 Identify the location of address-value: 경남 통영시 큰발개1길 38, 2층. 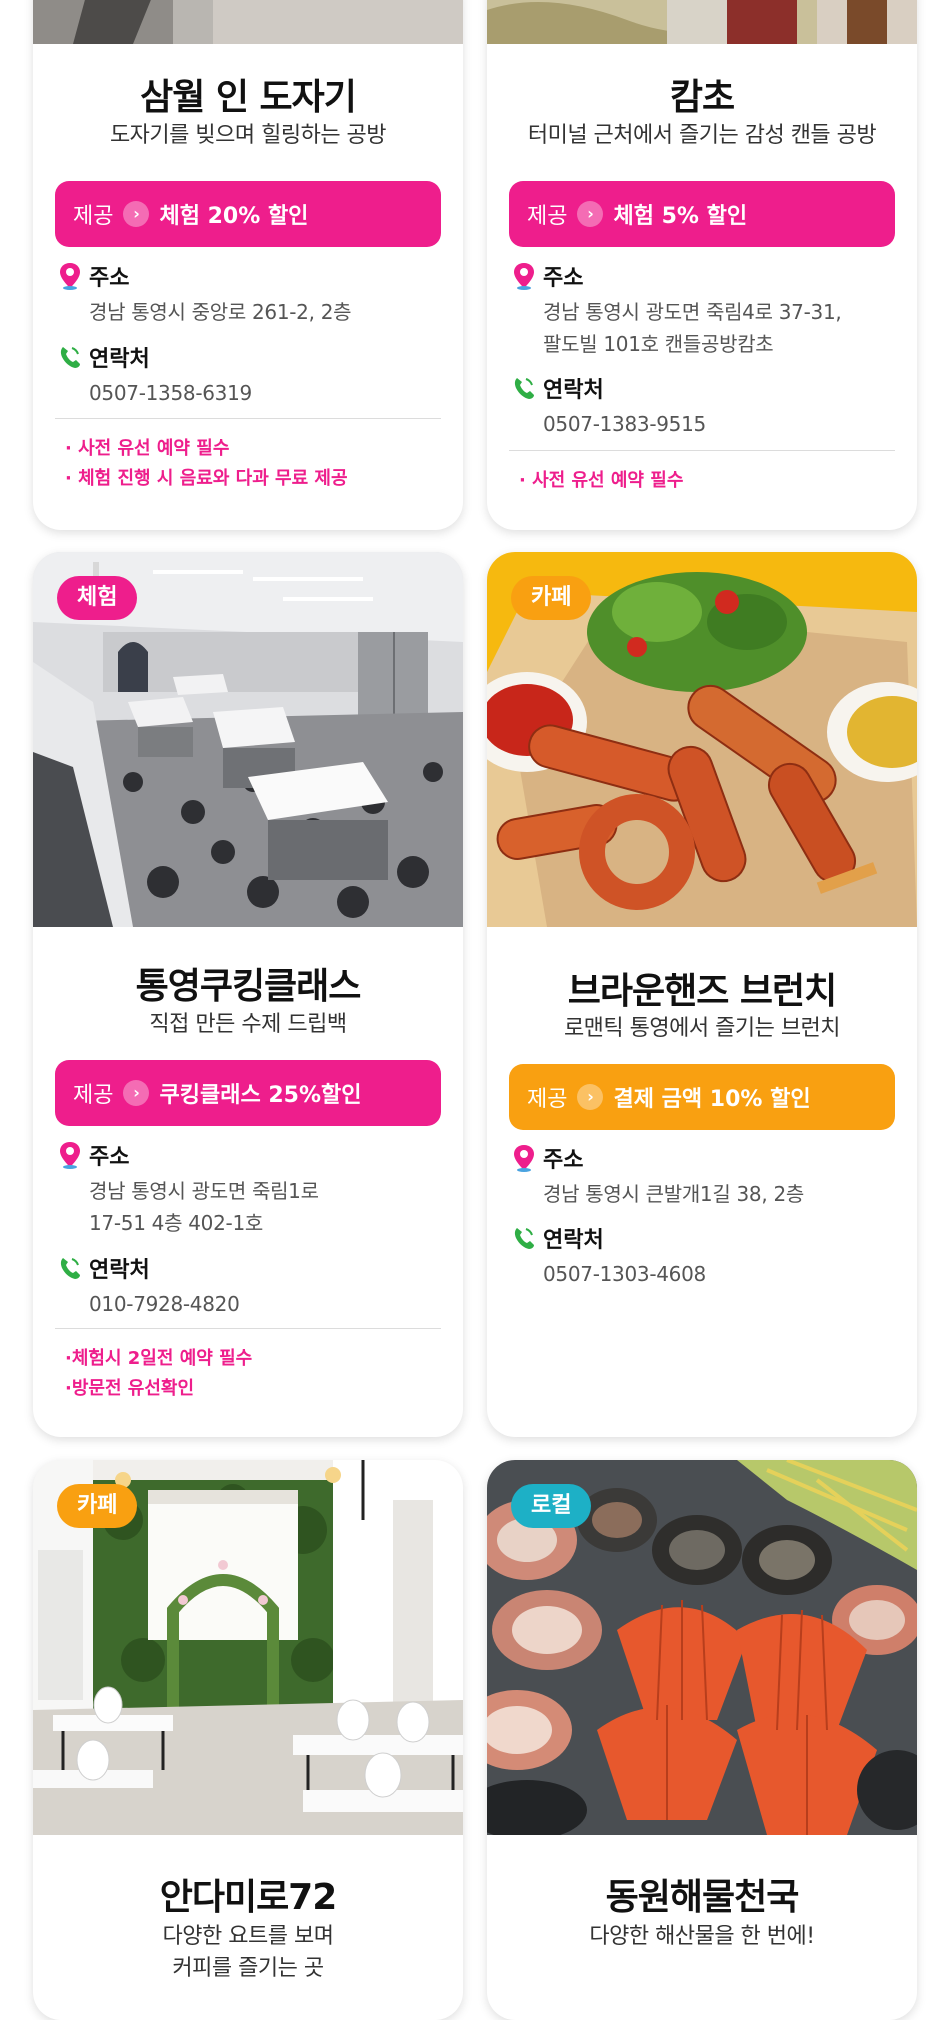
(673, 1194).